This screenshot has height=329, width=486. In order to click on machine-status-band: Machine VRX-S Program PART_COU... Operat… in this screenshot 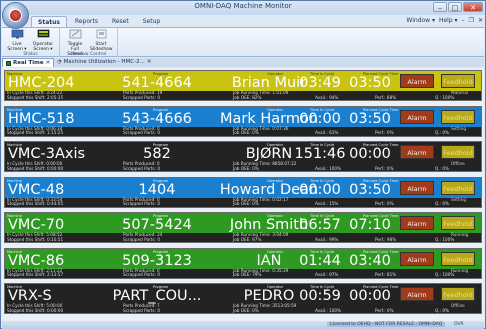, I will do `click(243, 294)`.